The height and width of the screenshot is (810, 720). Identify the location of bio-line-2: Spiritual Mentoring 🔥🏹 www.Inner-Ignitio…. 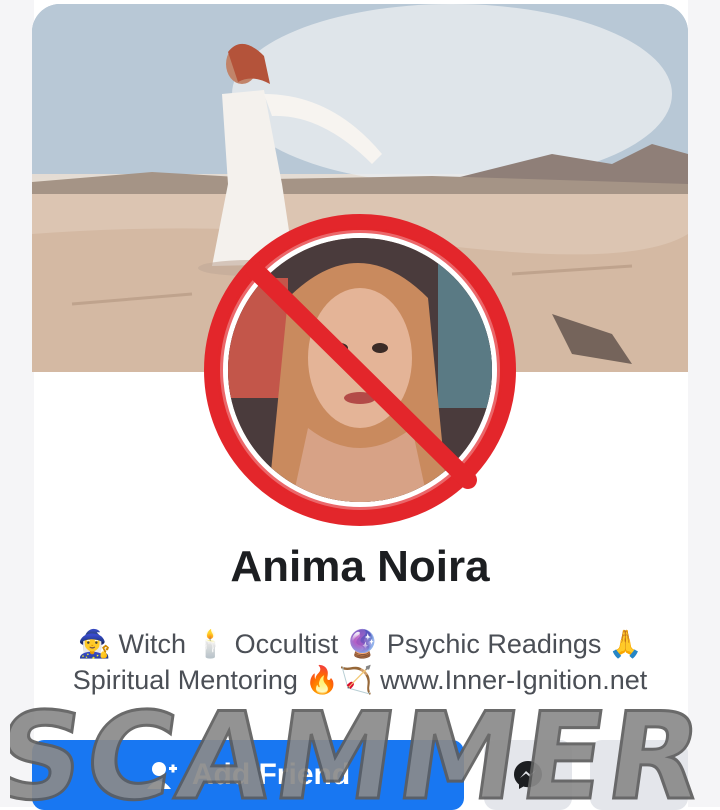
(360, 680).